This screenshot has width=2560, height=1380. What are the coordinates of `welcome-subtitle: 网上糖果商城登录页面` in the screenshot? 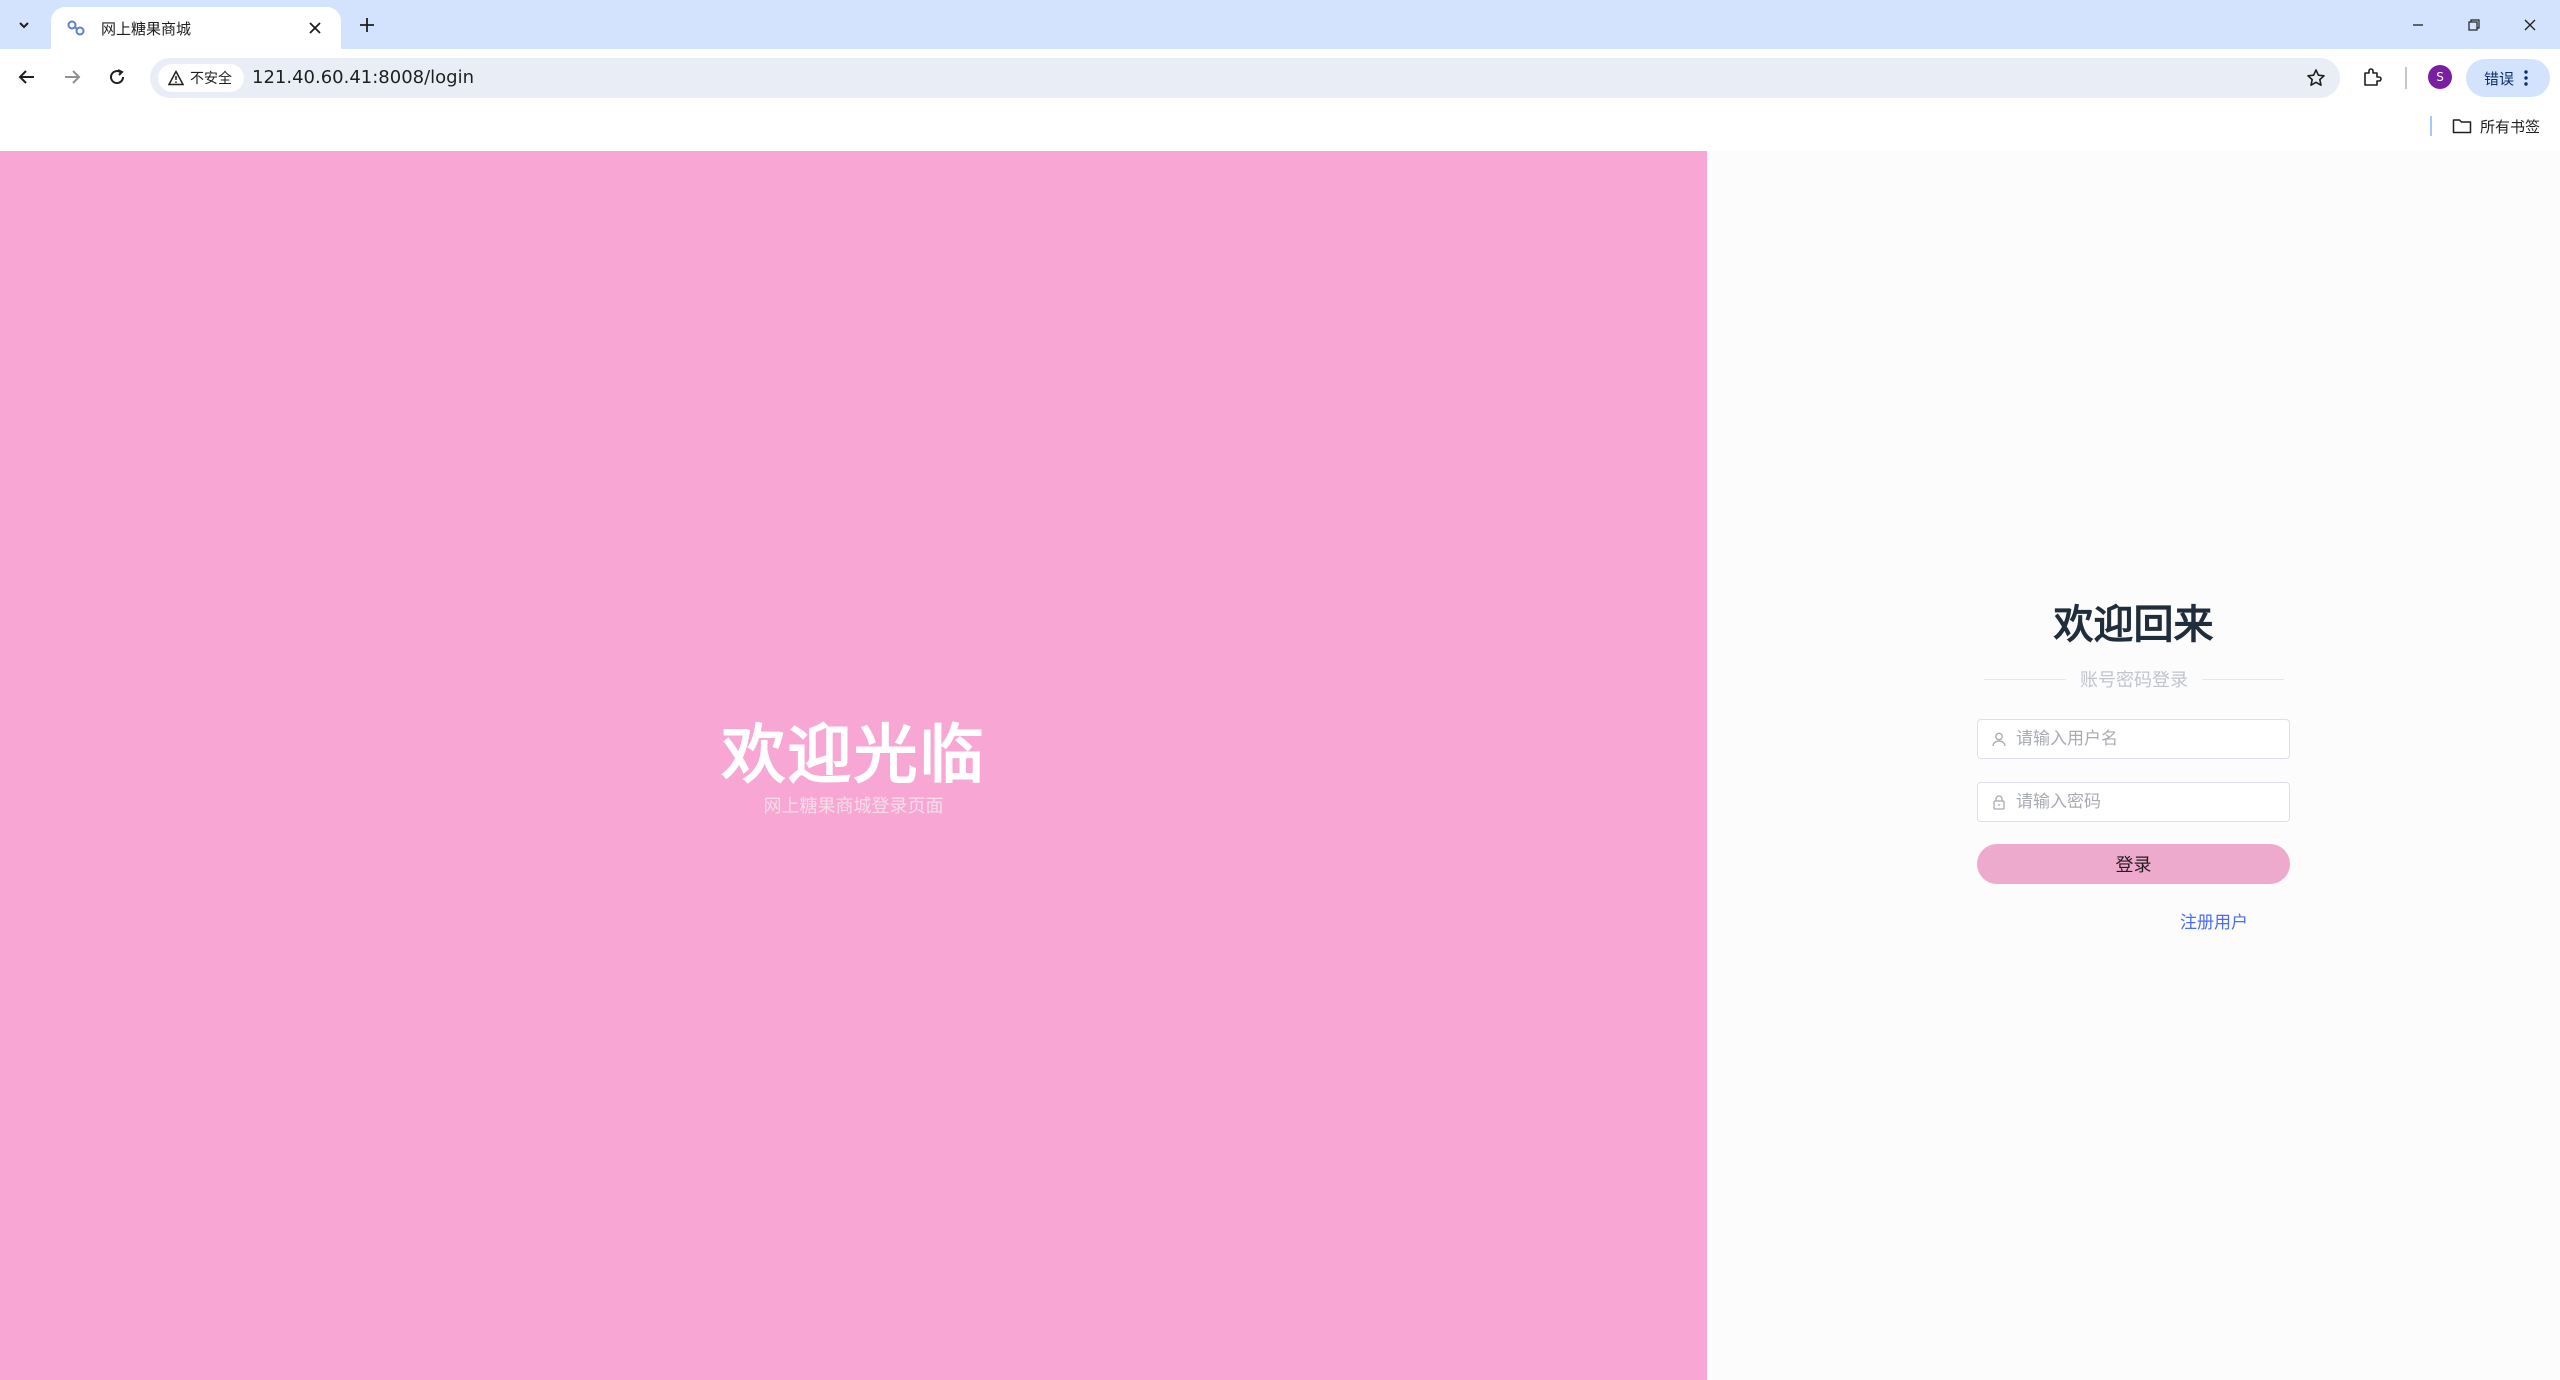 It's located at (853, 806).